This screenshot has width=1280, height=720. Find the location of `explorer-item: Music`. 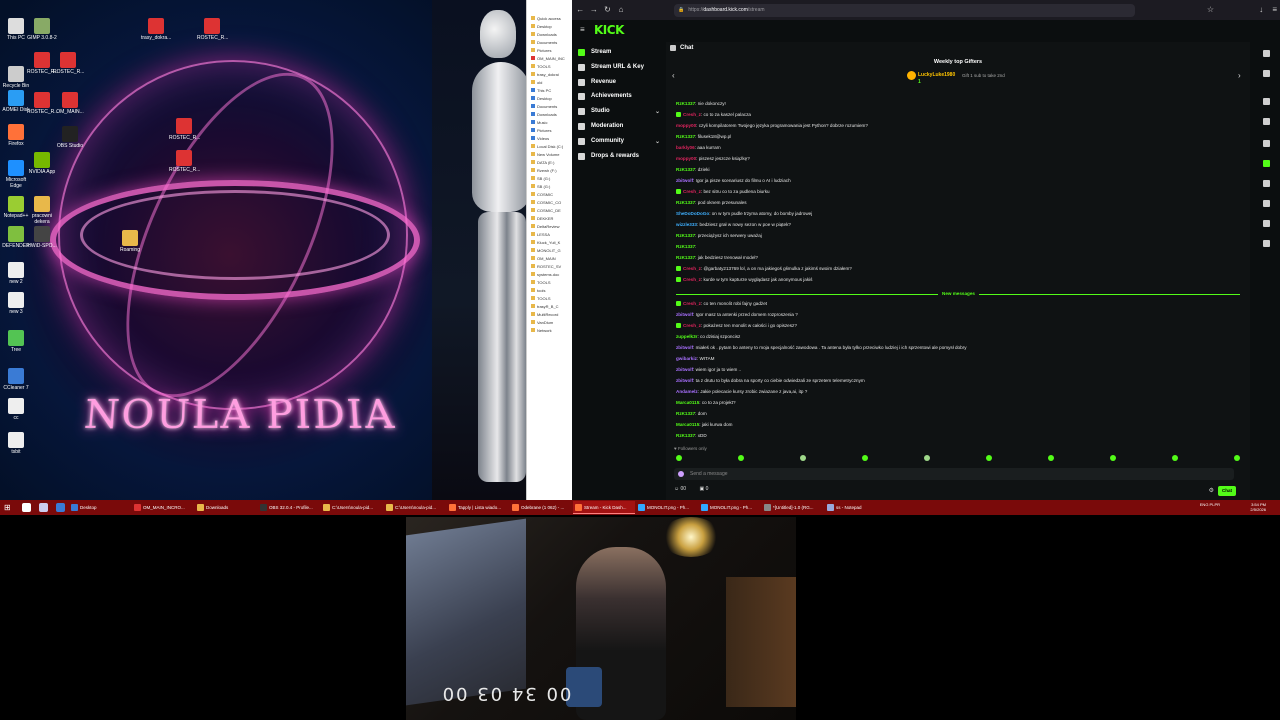

explorer-item: Music is located at coordinates (549, 122).